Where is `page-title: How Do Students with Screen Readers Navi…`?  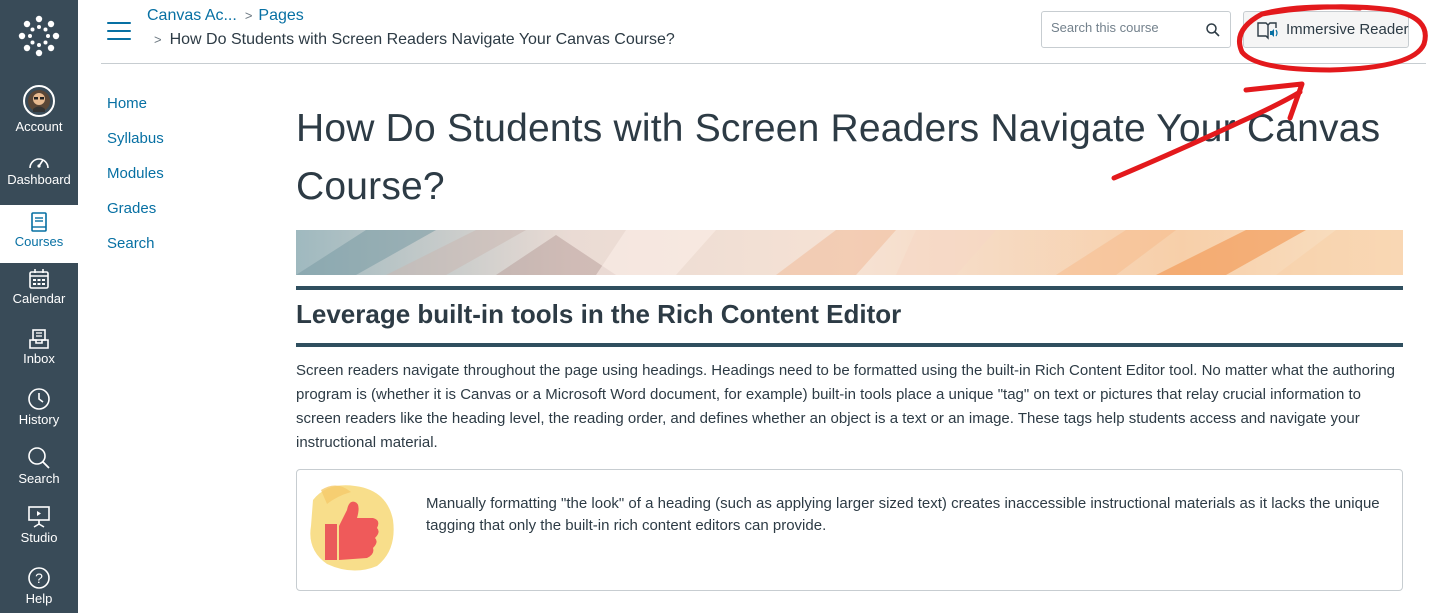
page-title: How Do Students with Screen Readers Navi… is located at coordinates (838, 157).